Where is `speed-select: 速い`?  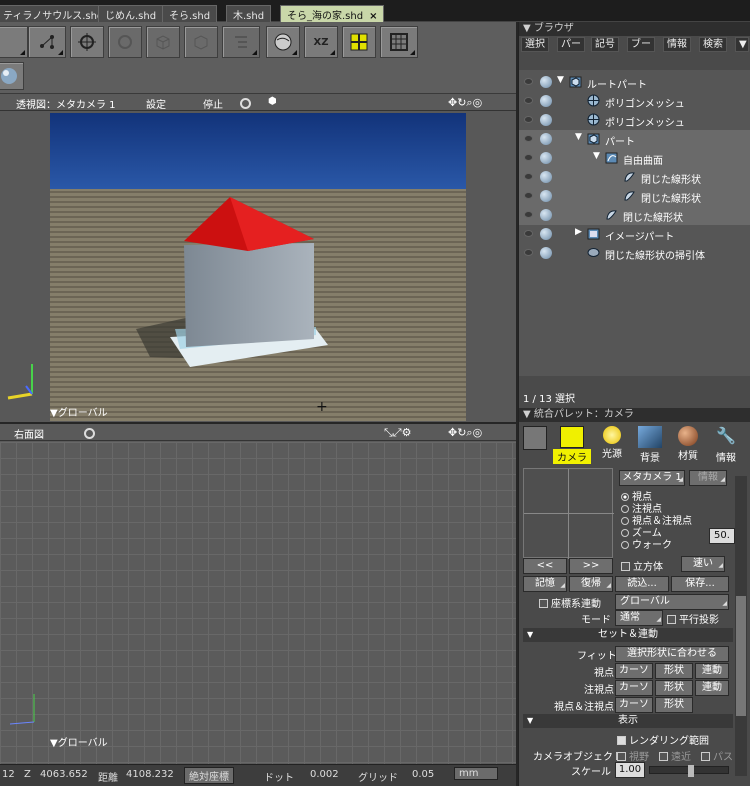 speed-select: 速い is located at coordinates (703, 564).